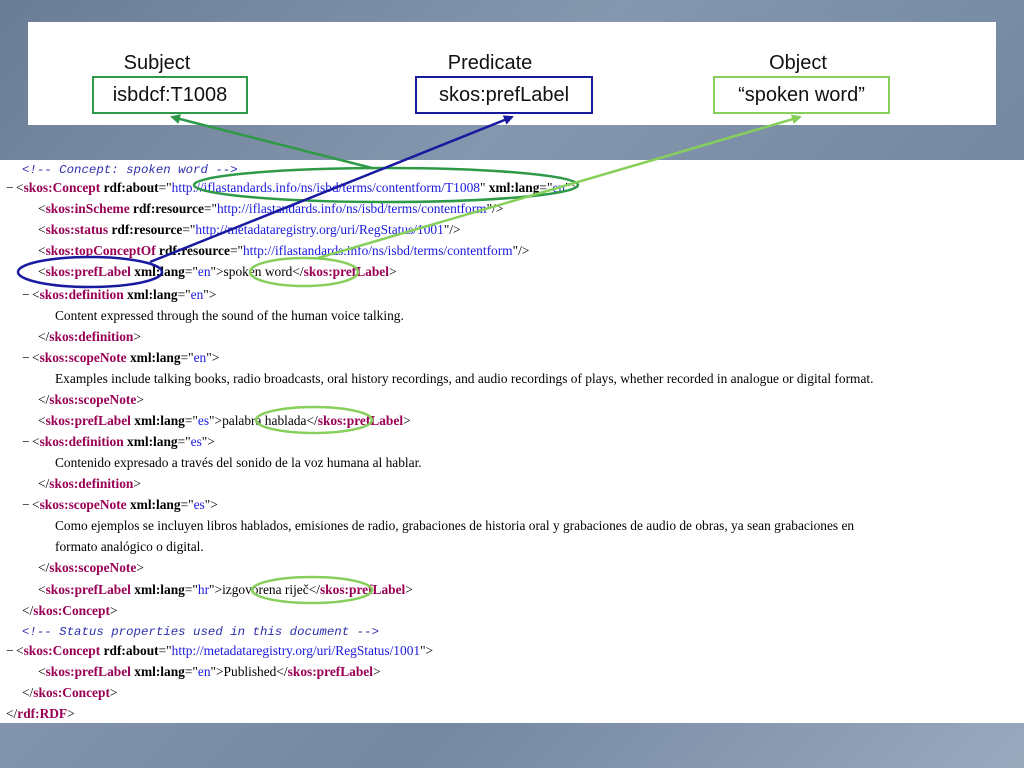 Image resolution: width=1024 pixels, height=768 pixels. I want to click on definition-es-open: − <skos:definition xml:lang="es">, so click(118, 441).